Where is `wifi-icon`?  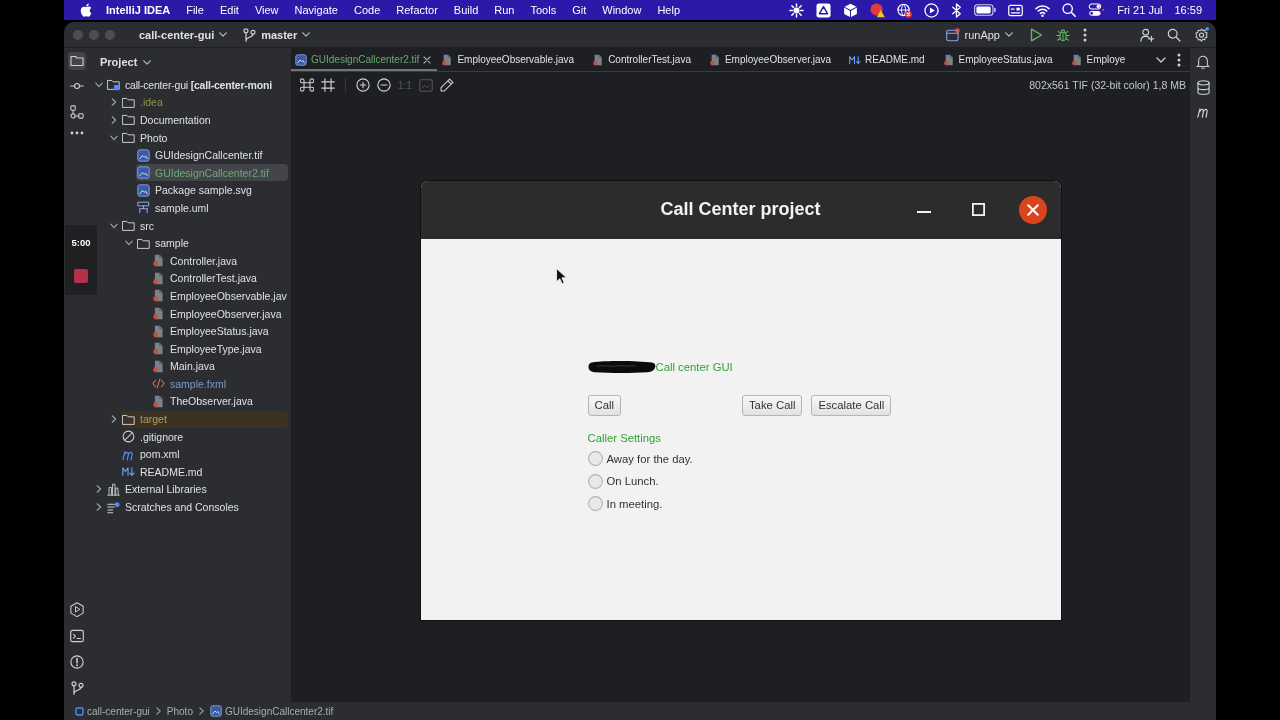
wifi-icon is located at coordinates (1043, 10).